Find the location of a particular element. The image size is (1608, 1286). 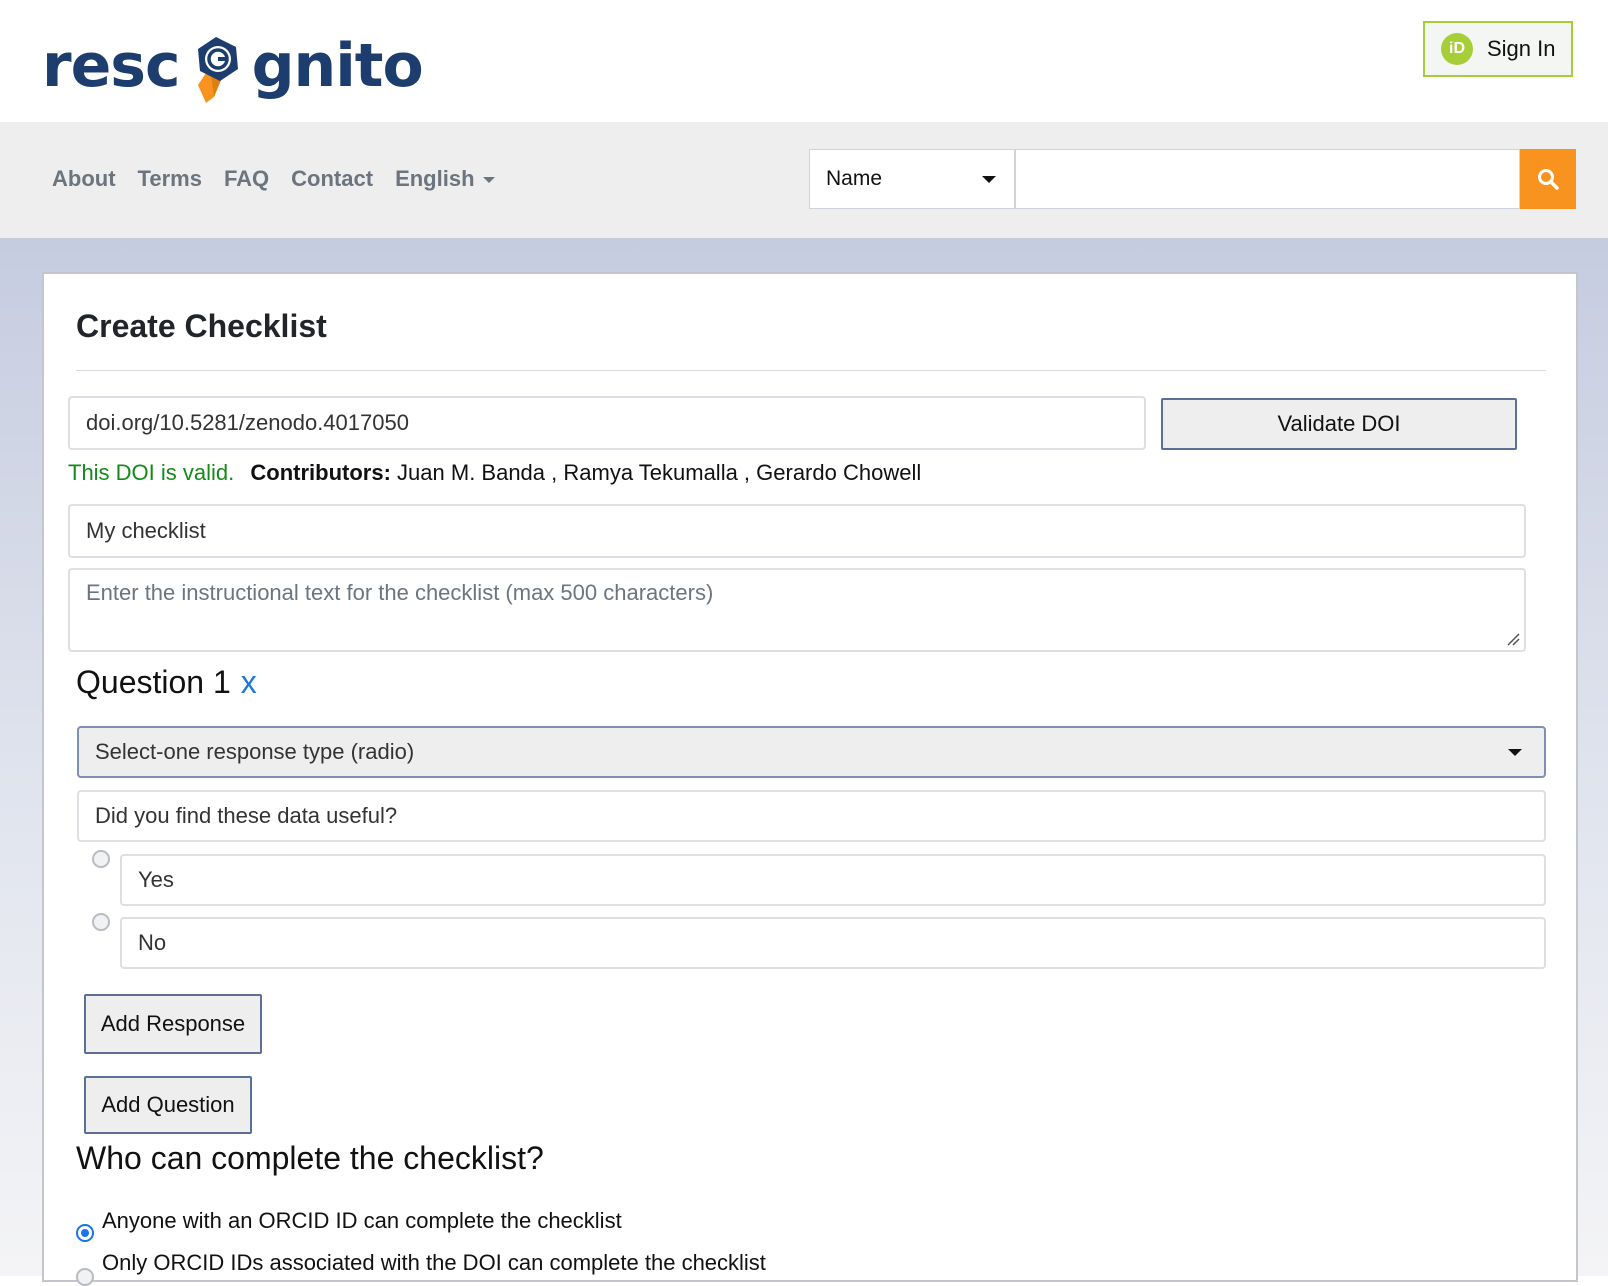

search-icon is located at coordinates (1548, 179).